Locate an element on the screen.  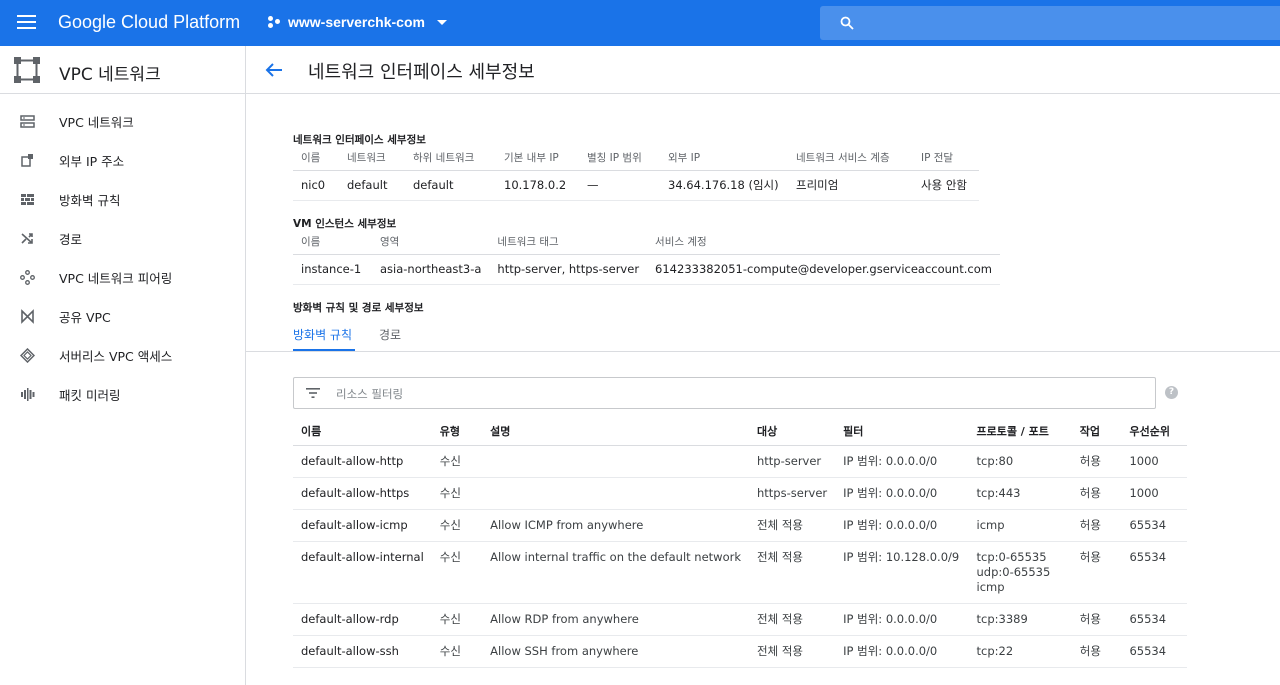
column-header: 프로토콜 / 포트 is located at coordinates (1020, 431).